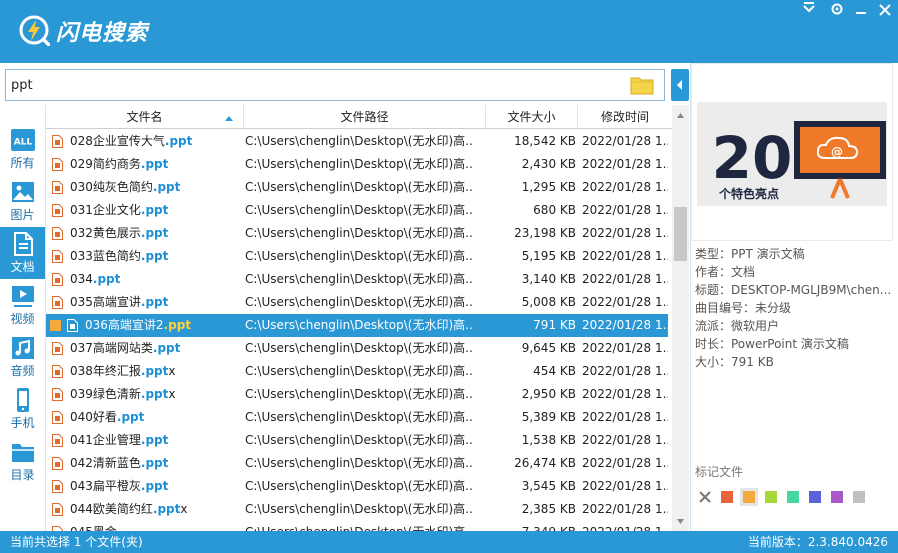  I want to click on file-name: 029简约商务, so click(105, 164).